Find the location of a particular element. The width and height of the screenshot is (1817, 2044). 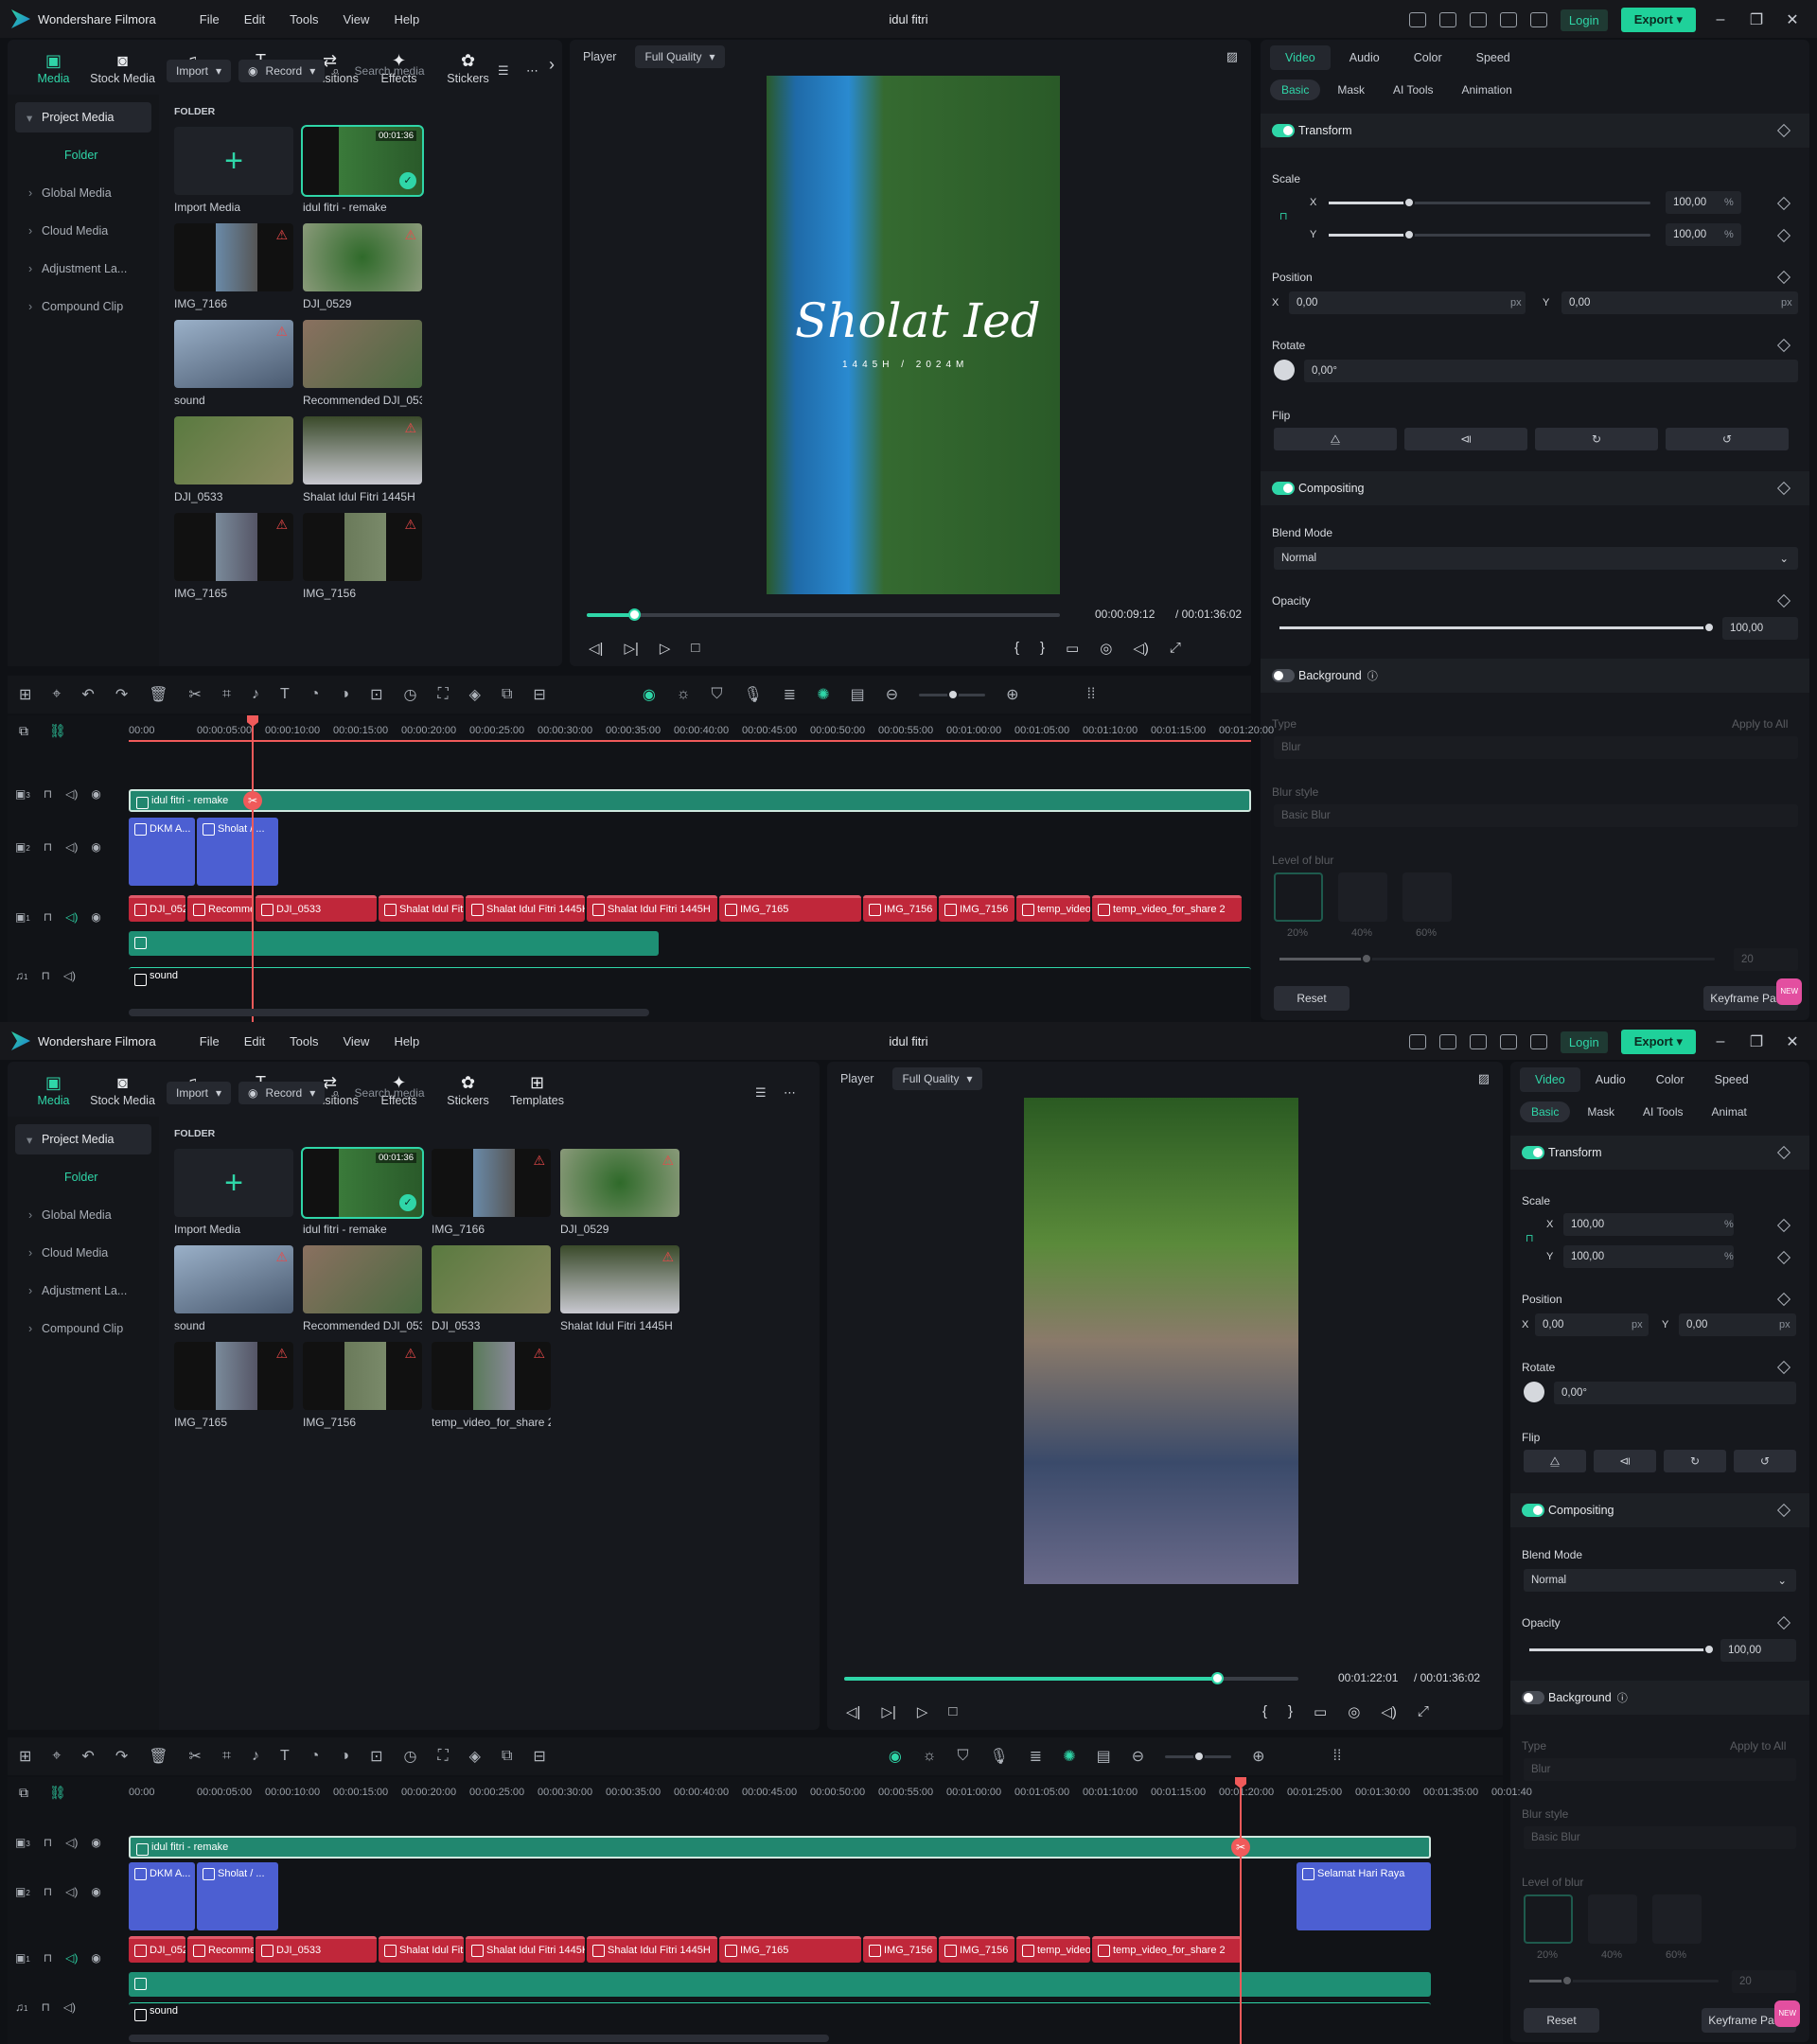

clip-sound: sound is located at coordinates (780, 2012).